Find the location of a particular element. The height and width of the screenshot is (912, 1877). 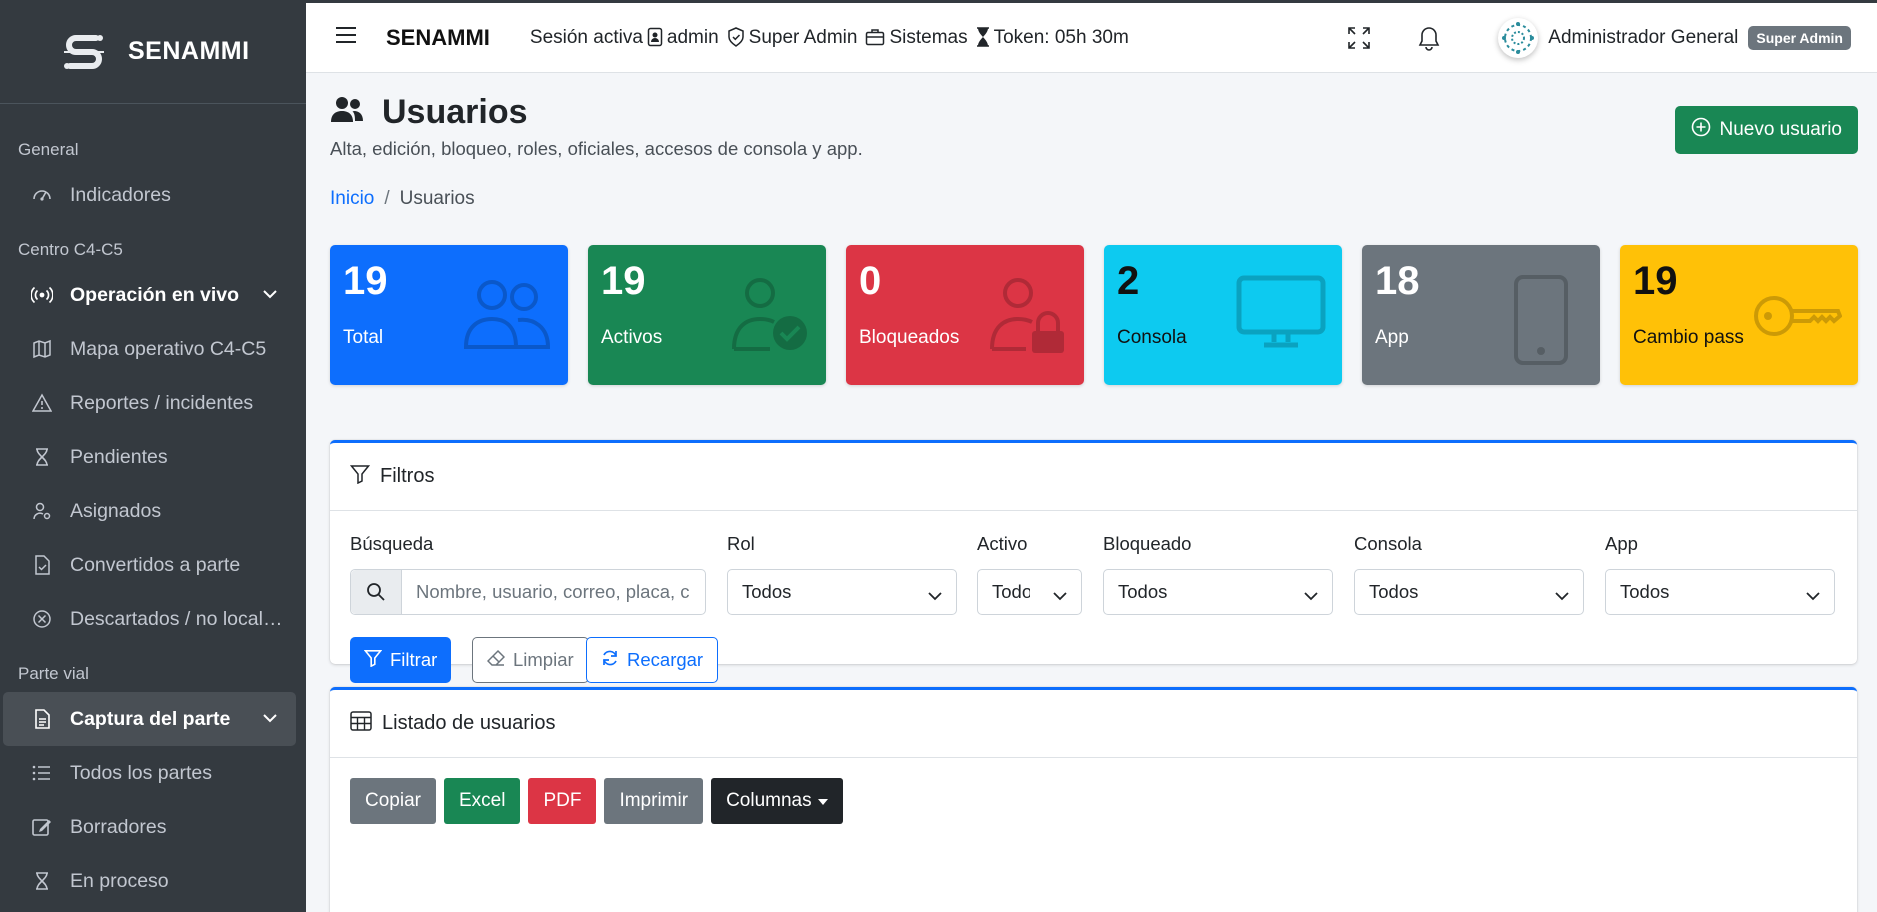

breadcrumb-current: Usuarios is located at coordinates (437, 198).